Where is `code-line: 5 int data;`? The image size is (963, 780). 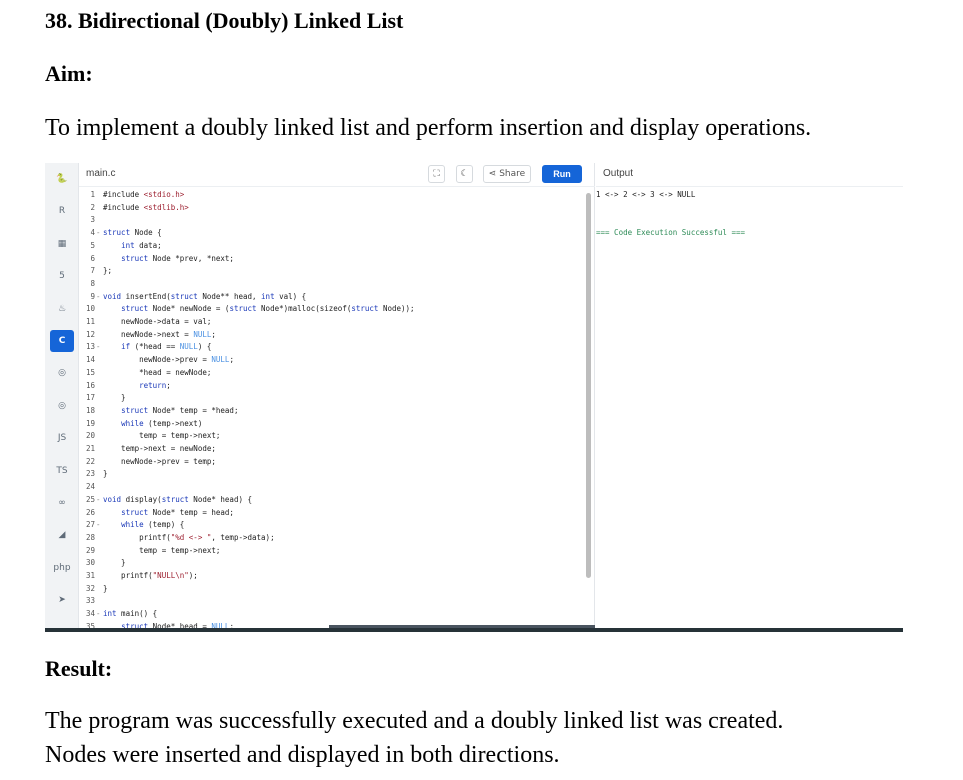 code-line: 5 int data; is located at coordinates (329, 246).